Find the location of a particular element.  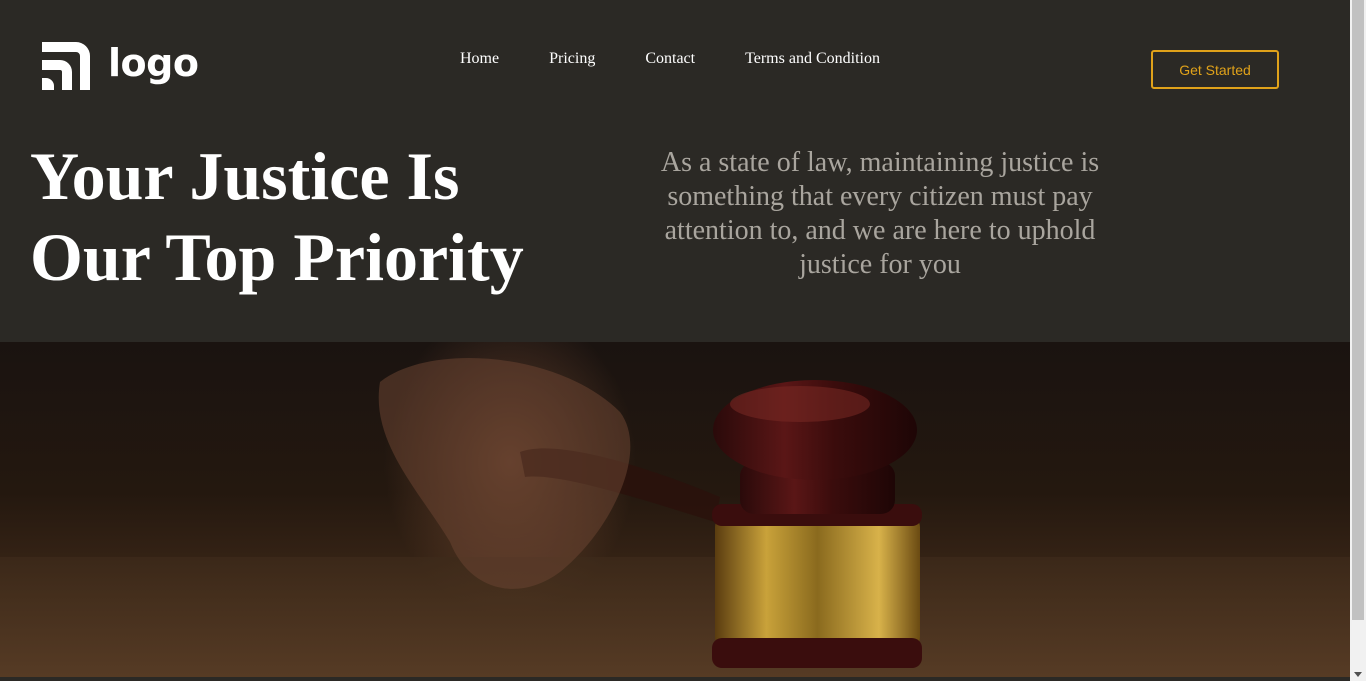

nav-contact: Contact is located at coordinates (670, 59).